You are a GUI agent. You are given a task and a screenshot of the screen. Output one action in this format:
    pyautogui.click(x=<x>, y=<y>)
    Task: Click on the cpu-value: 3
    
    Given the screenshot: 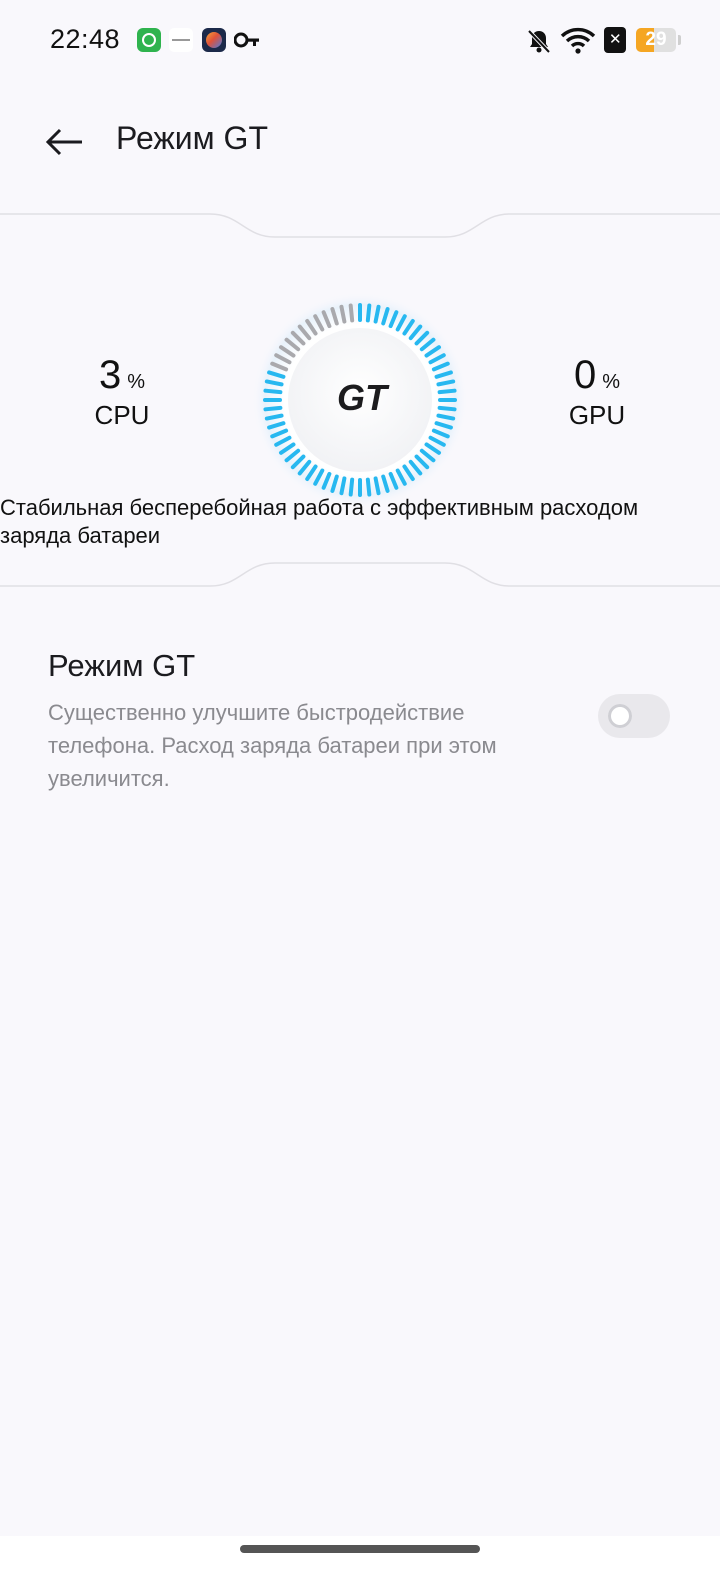 What is the action you would take?
    pyautogui.click(x=110, y=375)
    